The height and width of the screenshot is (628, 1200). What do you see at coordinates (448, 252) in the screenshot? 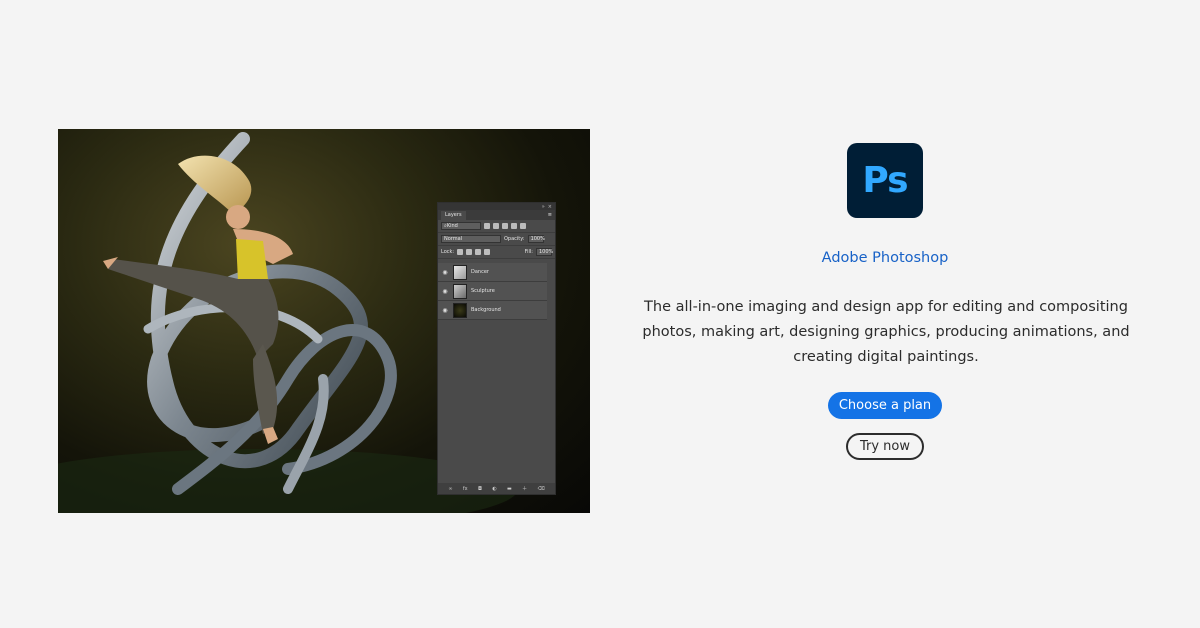
I see `lock-label: Lock:` at bounding box center [448, 252].